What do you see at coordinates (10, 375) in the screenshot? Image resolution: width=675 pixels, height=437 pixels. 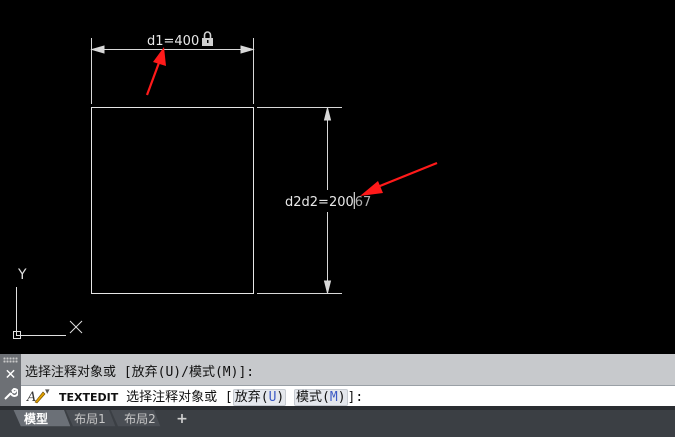 I see `close-icon: ✕` at bounding box center [10, 375].